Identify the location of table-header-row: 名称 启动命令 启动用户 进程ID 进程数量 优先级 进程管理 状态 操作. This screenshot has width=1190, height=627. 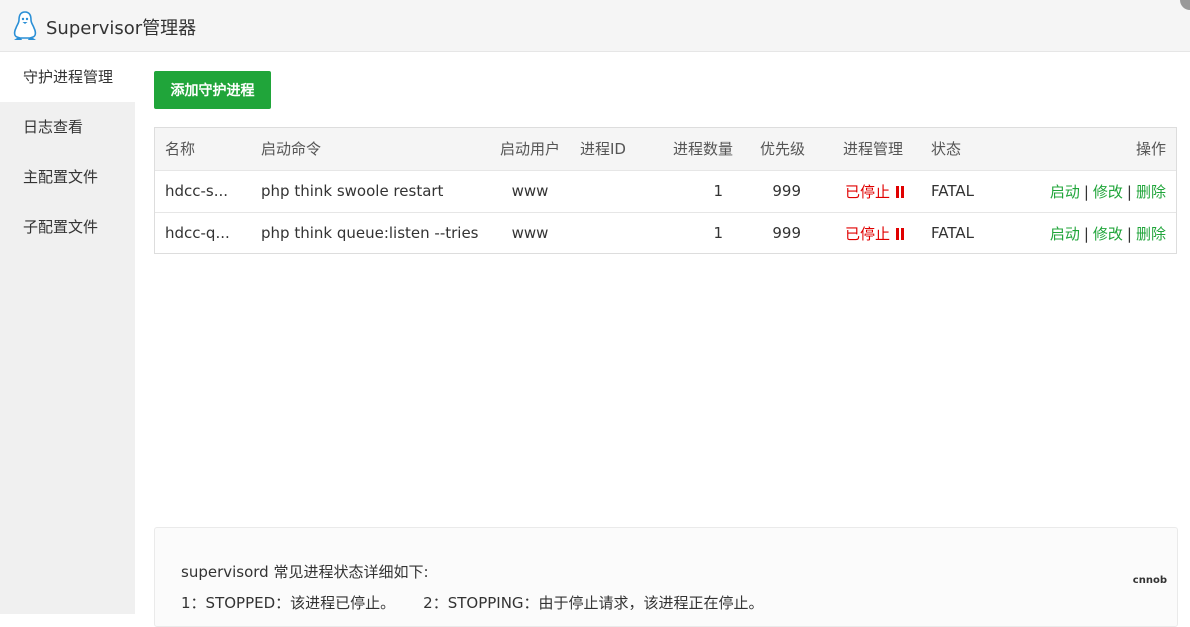
(665, 149).